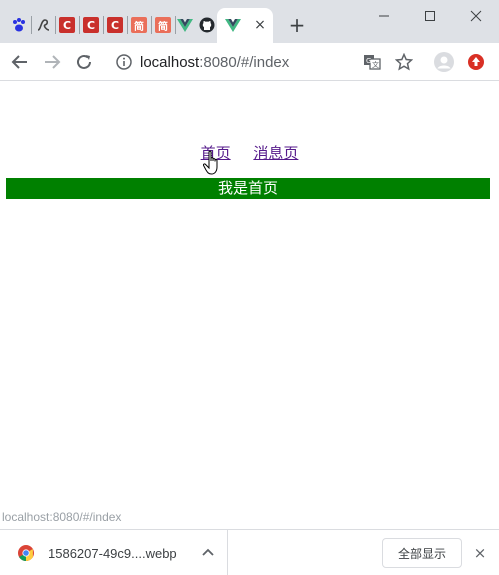  I want to click on close-icon, so click(476, 16).